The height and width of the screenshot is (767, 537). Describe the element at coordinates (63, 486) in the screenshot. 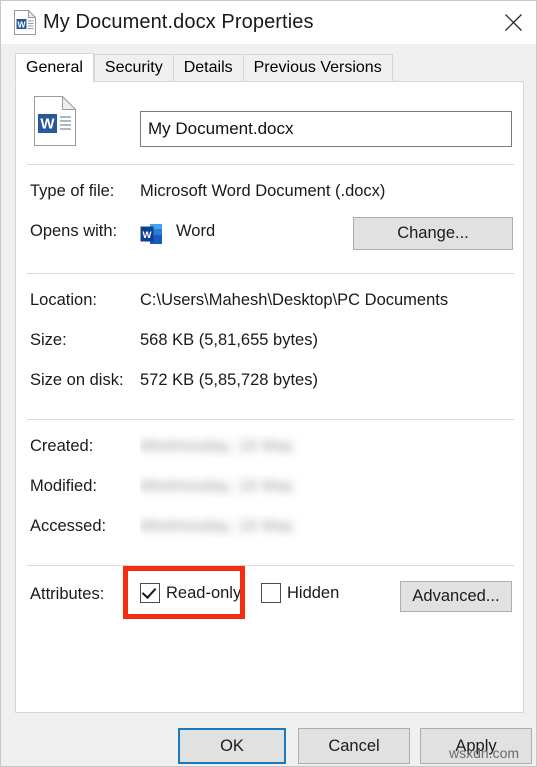

I see `modified-label: Modified:` at that location.